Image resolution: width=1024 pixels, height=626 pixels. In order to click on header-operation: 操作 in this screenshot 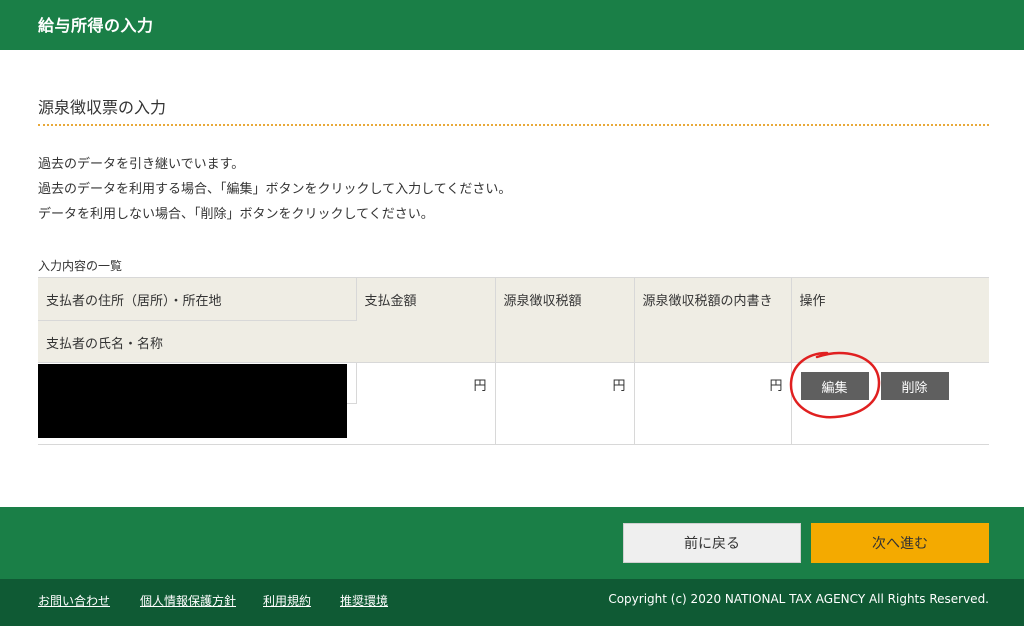, I will do `click(890, 320)`.